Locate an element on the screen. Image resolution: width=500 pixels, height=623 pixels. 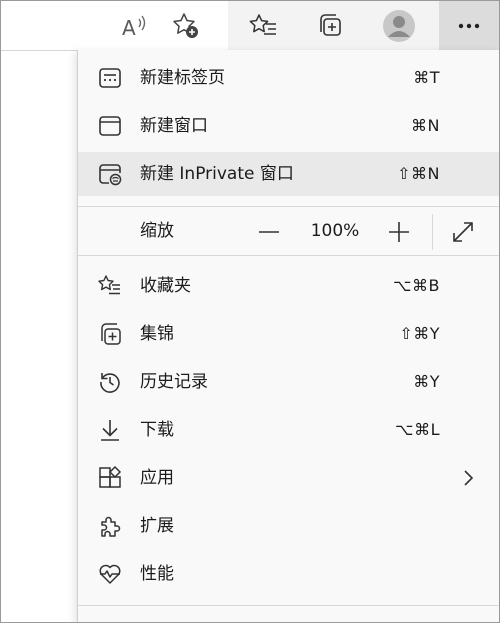
extensions-icon is located at coordinates (110, 526).